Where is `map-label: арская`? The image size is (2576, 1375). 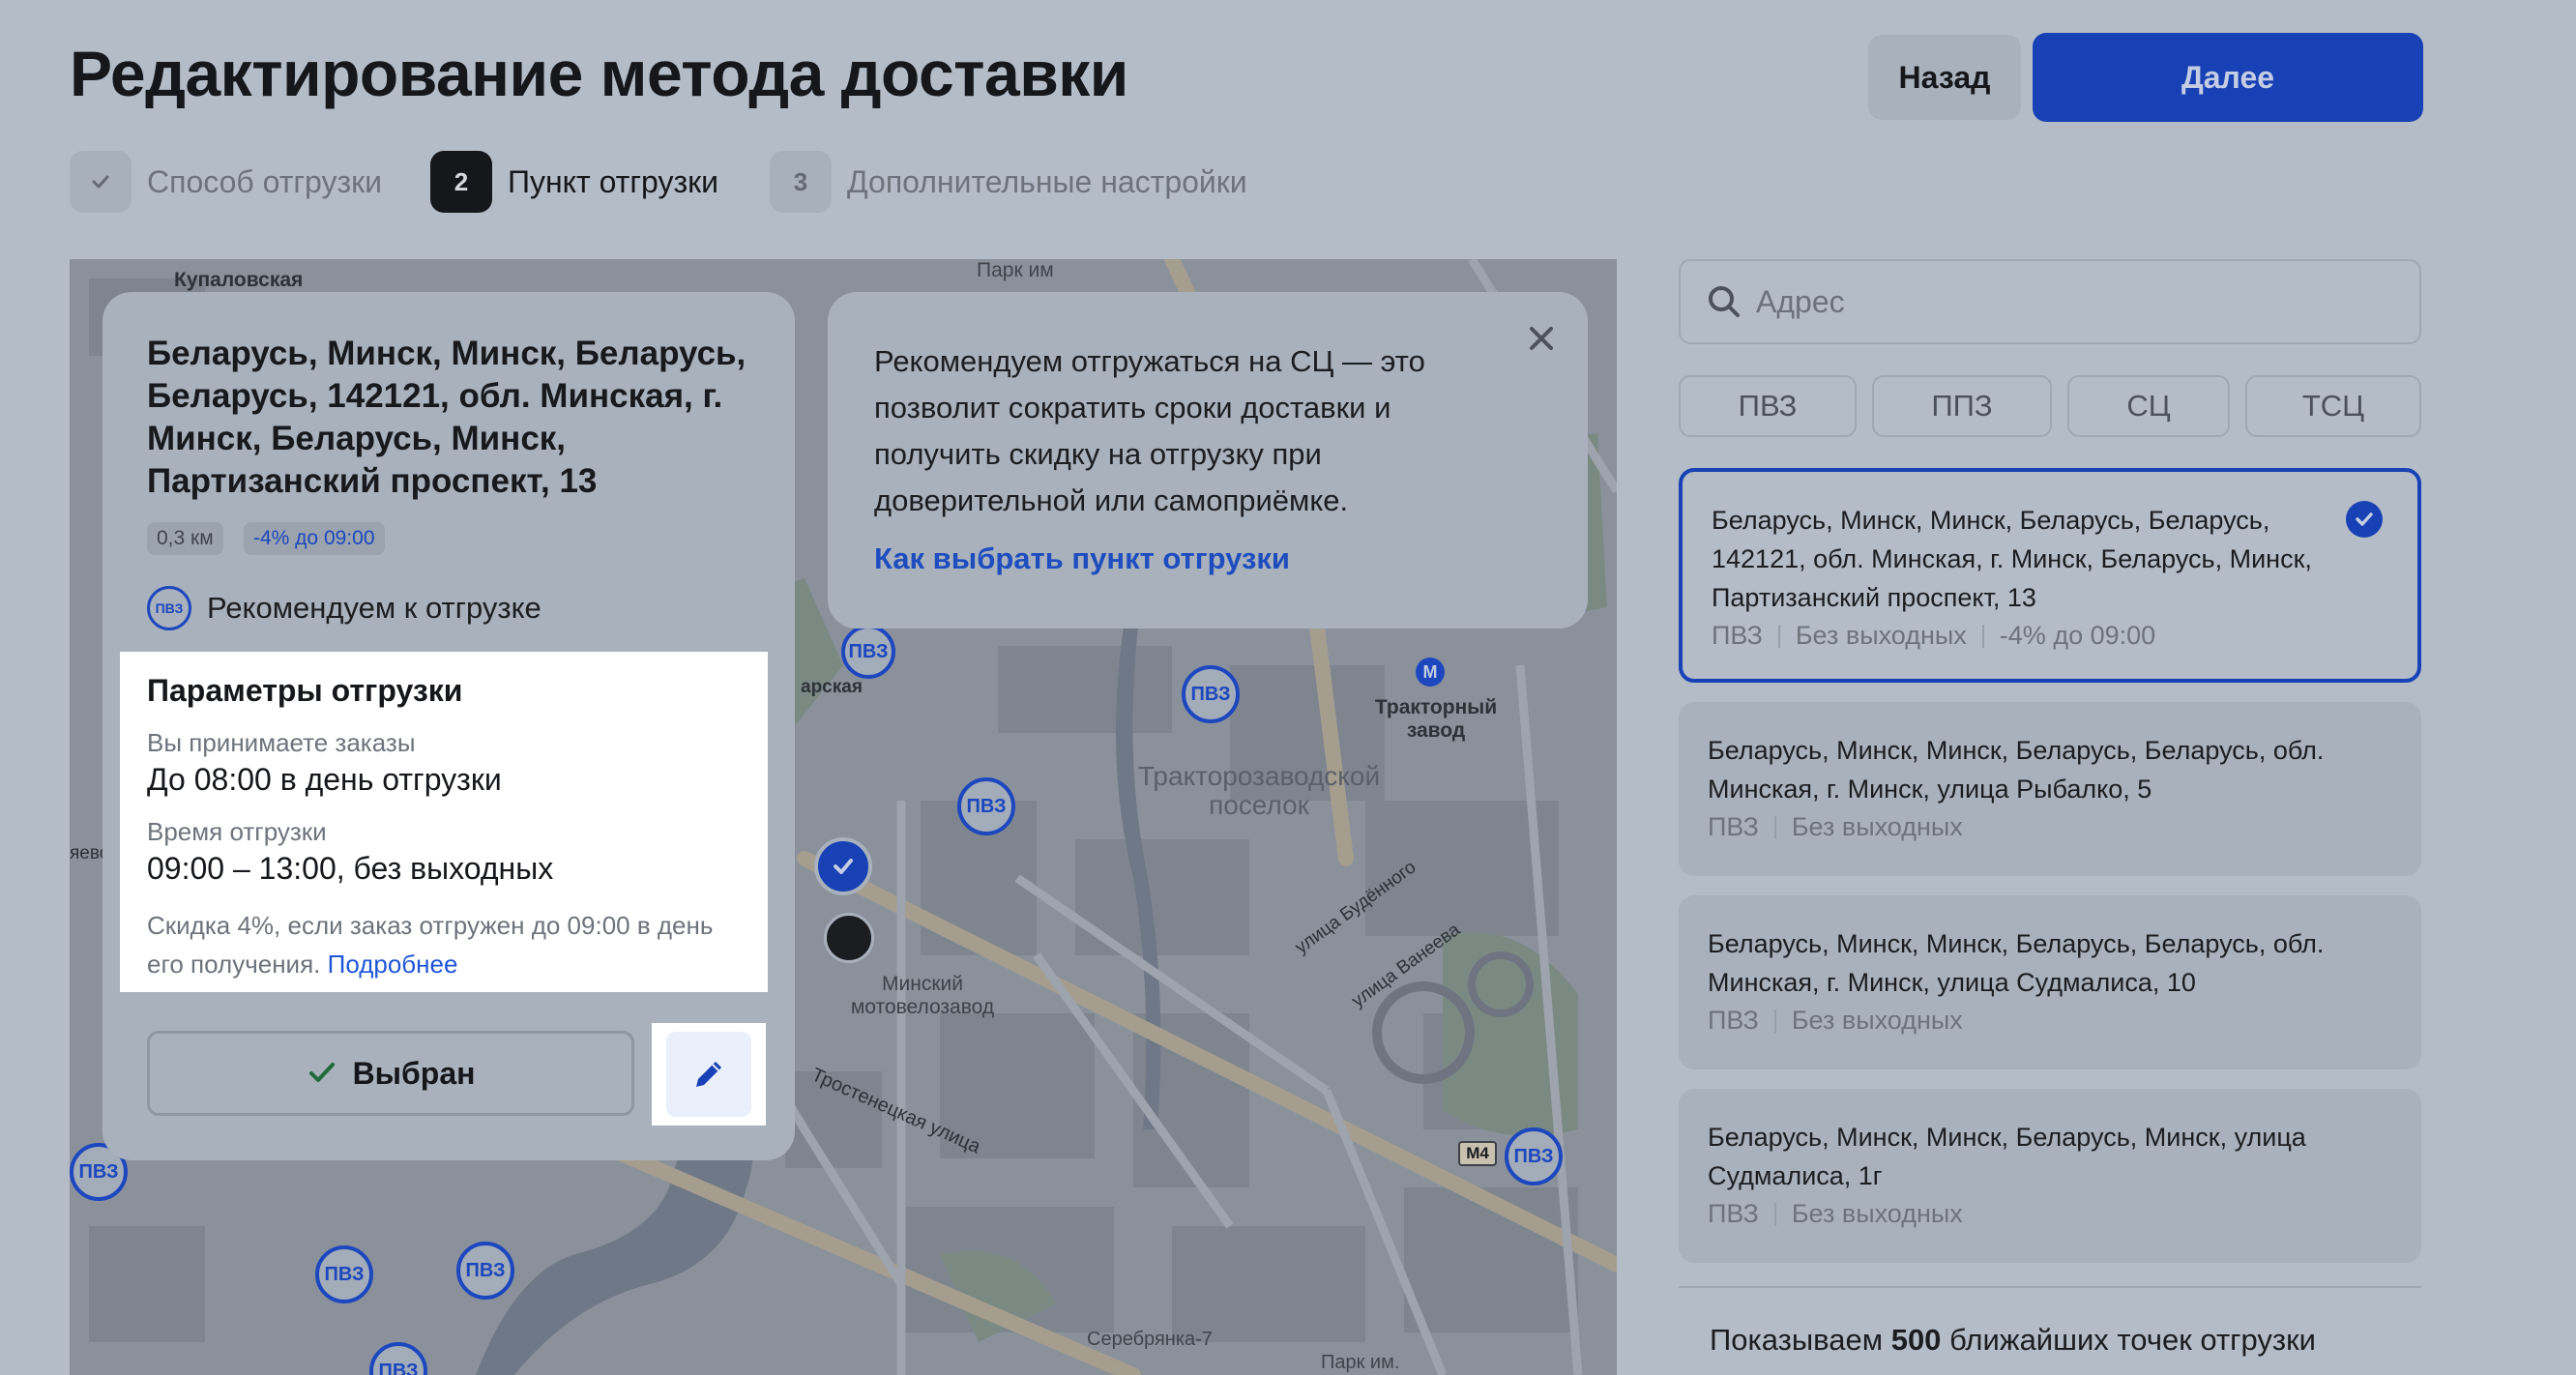
map-label: арская is located at coordinates (832, 687).